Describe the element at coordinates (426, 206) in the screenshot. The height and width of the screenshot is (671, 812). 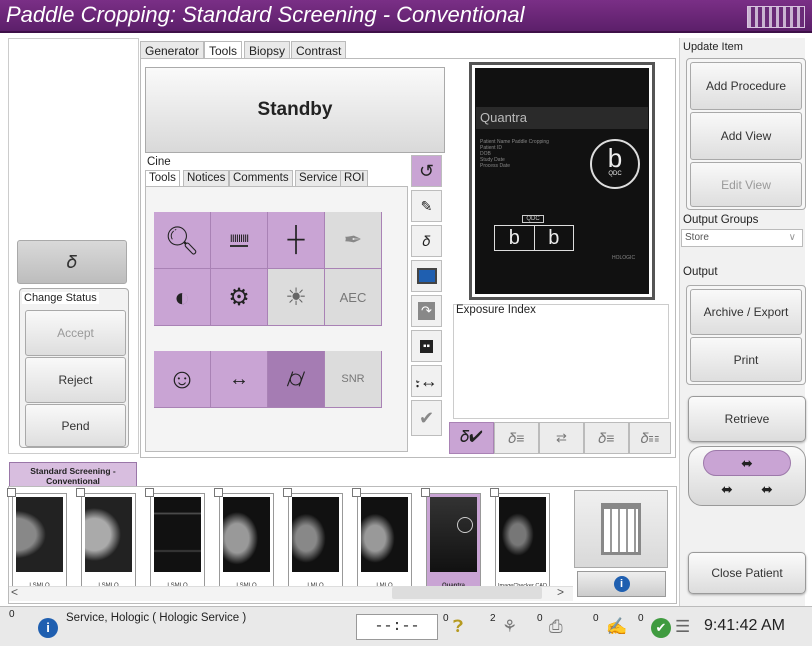
I see `marker-tool: ✎` at that location.